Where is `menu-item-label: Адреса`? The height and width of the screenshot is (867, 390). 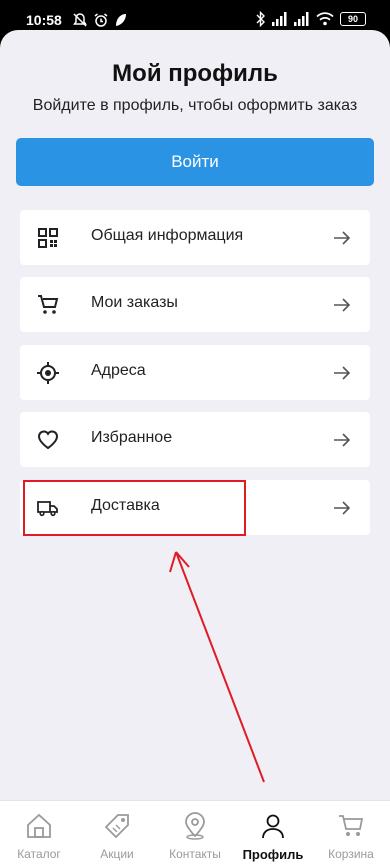
menu-item-label: Адреса is located at coordinates (118, 370).